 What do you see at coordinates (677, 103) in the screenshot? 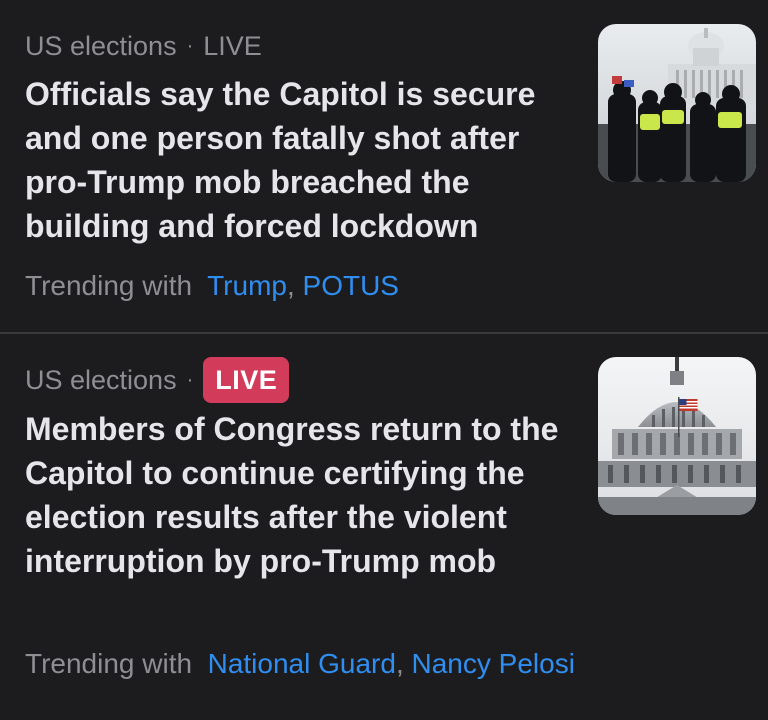
I see `capitol-police-clash-photo` at bounding box center [677, 103].